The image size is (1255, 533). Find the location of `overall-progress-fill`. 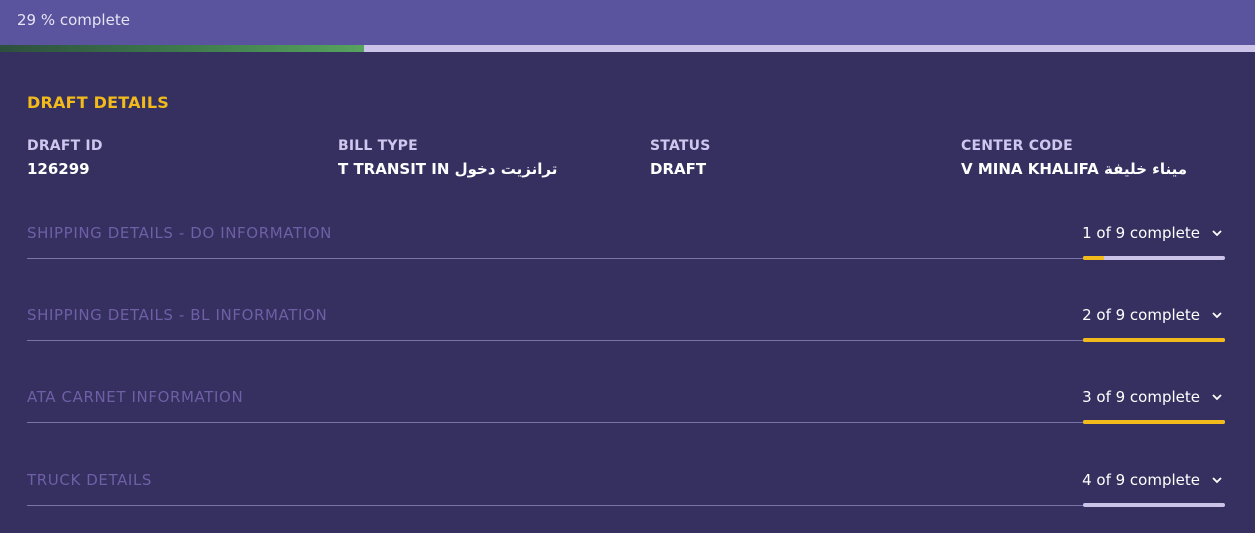

overall-progress-fill is located at coordinates (182, 48).